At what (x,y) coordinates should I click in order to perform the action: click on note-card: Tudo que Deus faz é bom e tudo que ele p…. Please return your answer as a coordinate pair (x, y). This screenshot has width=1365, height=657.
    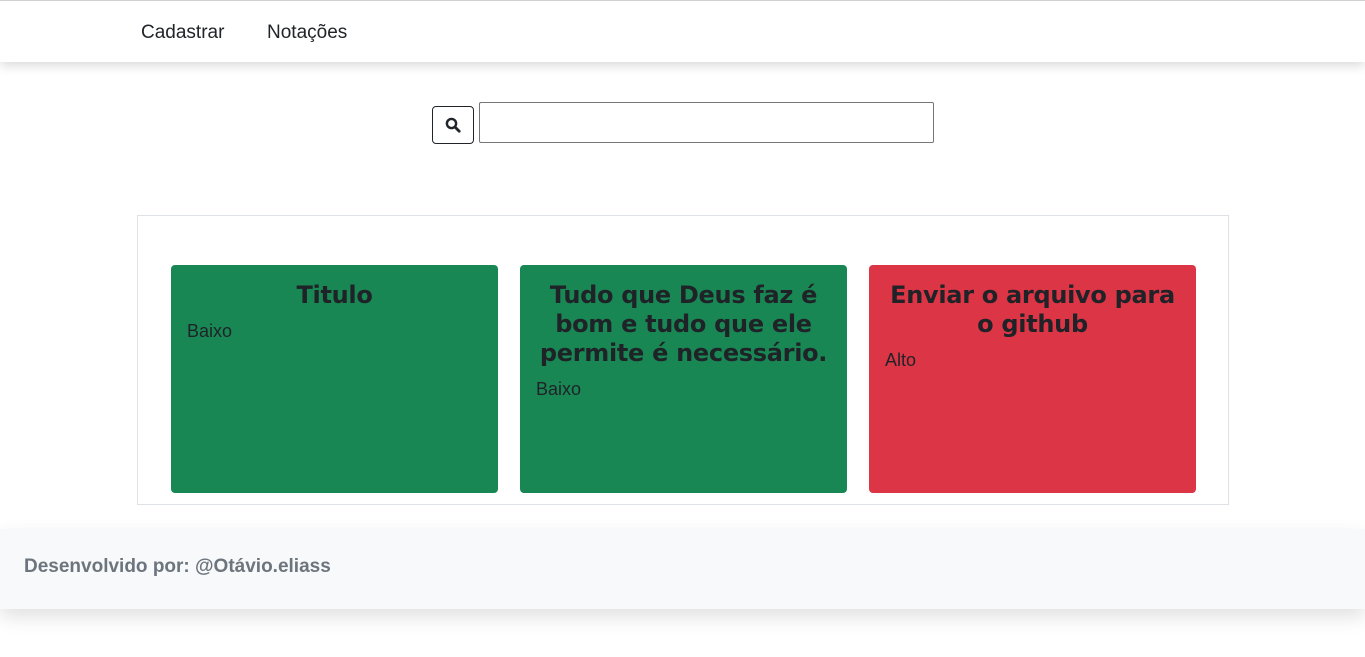
    Looking at the image, I should click on (683, 379).